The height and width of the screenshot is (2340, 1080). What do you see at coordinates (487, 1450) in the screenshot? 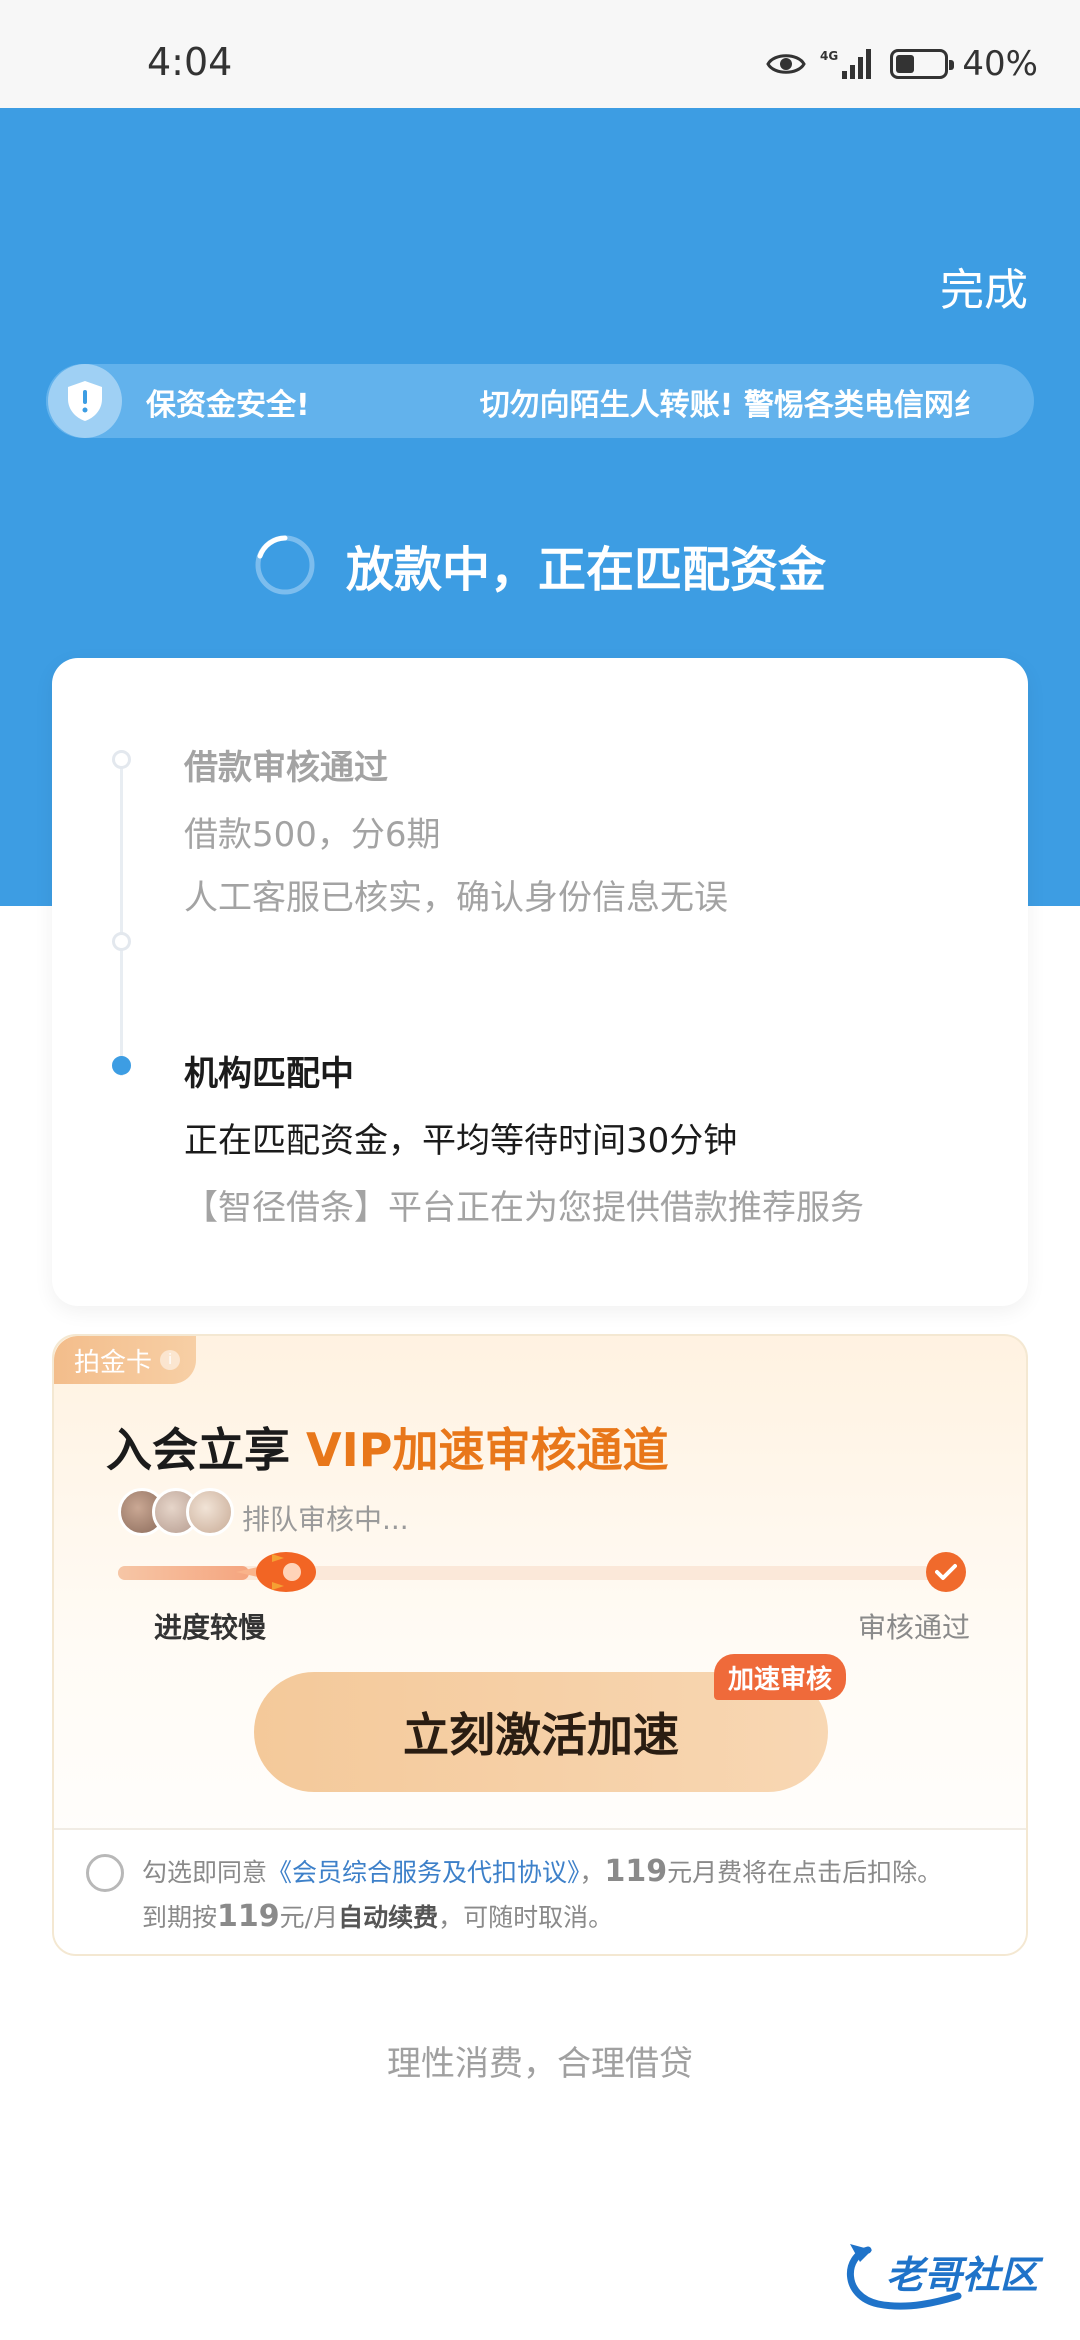
I see `vip-headline-highlight: VIP加速审核通道` at bounding box center [487, 1450].